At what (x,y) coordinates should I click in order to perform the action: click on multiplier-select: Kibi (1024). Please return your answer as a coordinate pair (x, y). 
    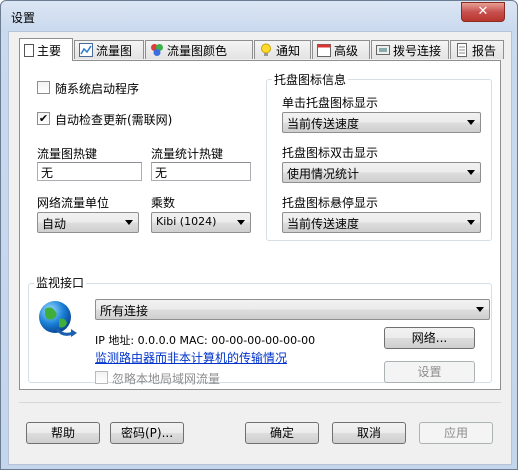
    Looking at the image, I should click on (201, 222).